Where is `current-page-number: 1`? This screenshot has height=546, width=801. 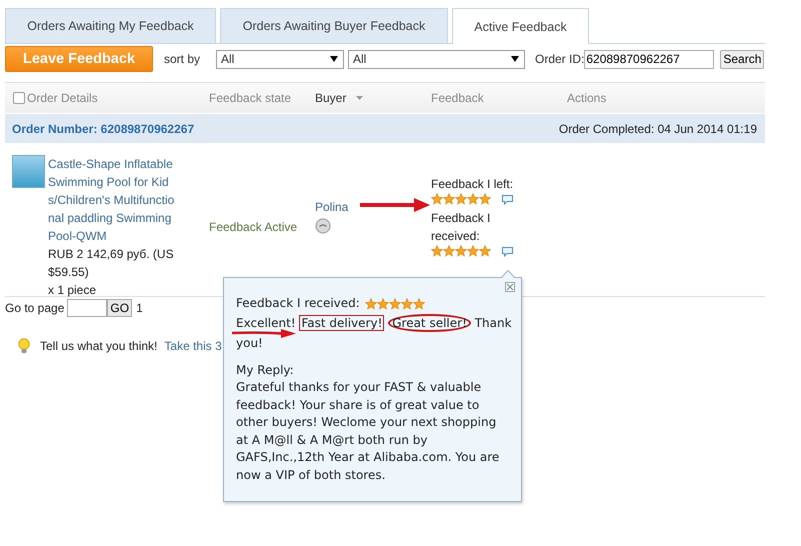
current-page-number: 1 is located at coordinates (139, 308).